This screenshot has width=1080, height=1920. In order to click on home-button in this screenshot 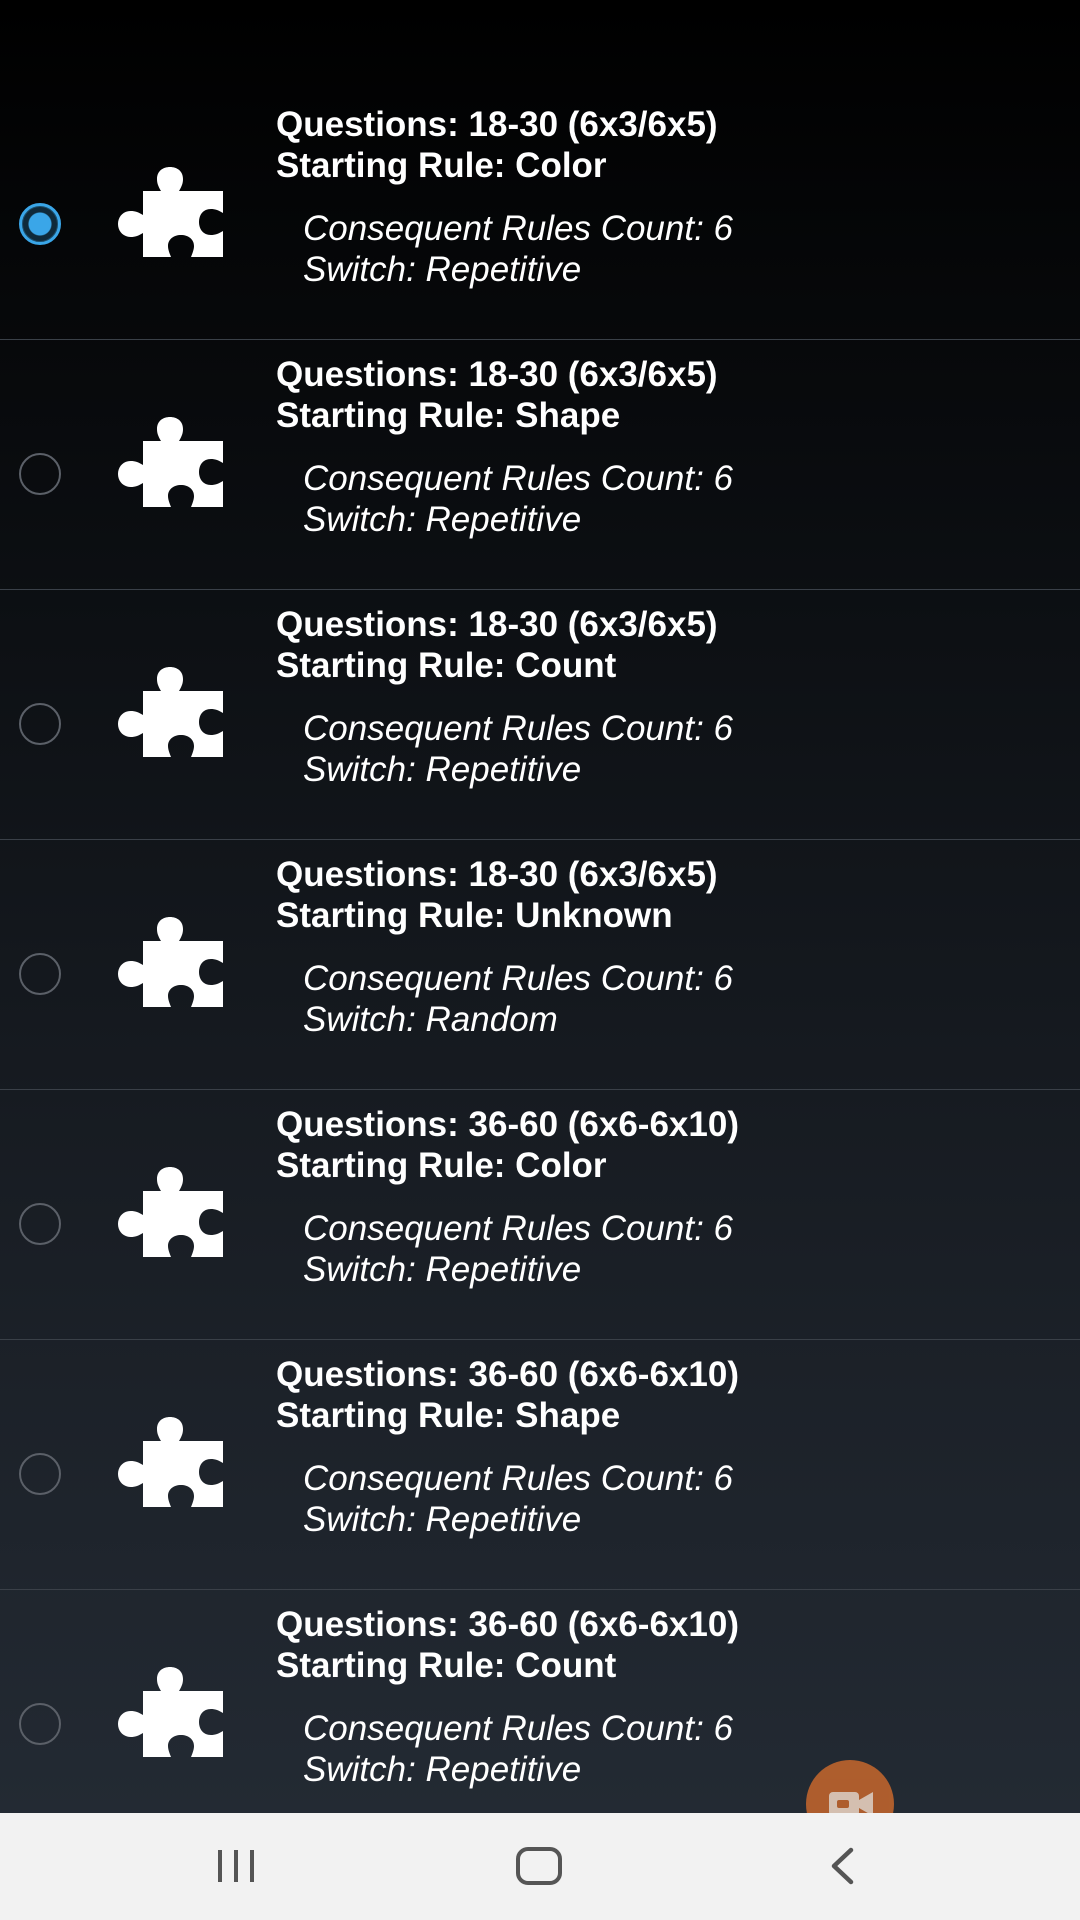, I will do `click(539, 1866)`.